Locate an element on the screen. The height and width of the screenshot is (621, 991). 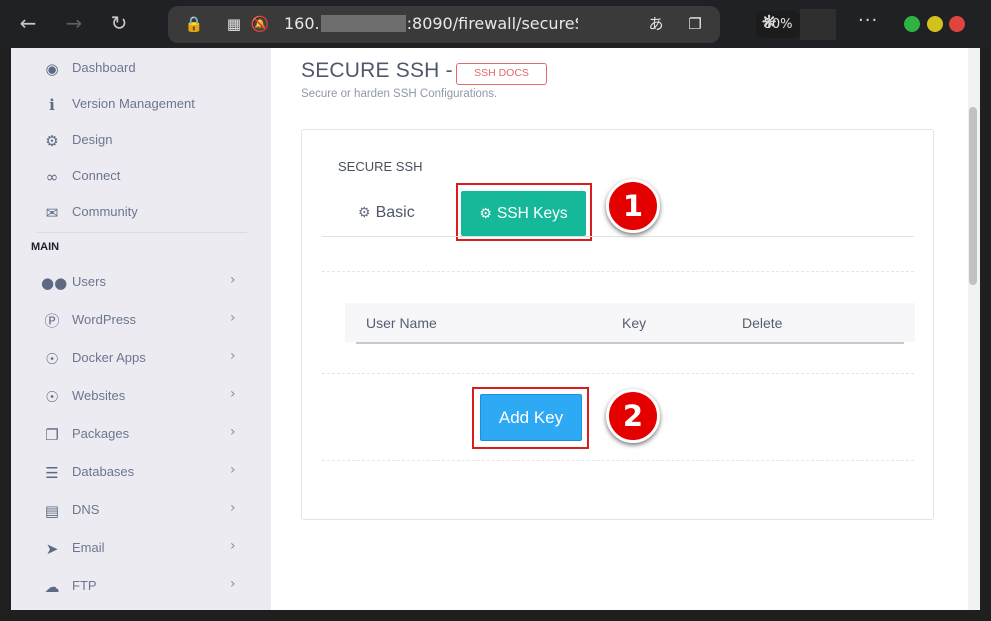
tab-basic: ⚙ Basic is located at coordinates (386, 215).